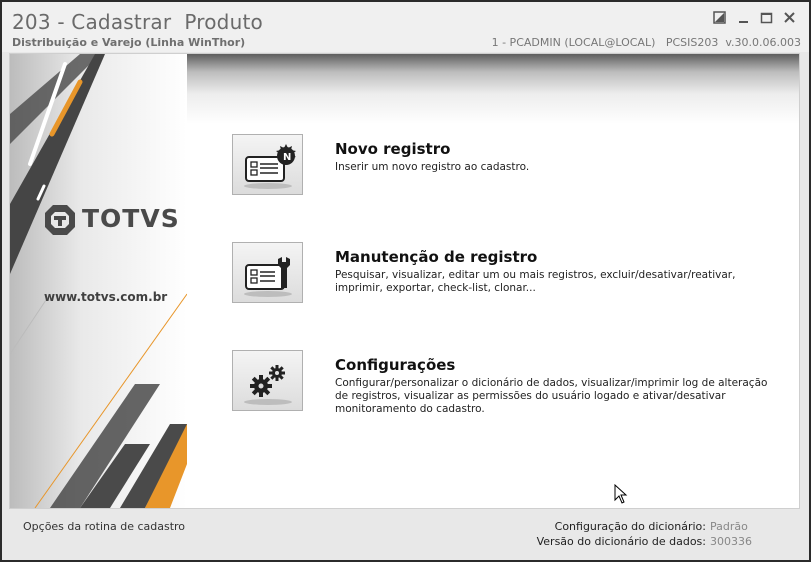 This screenshot has height=562, width=811. Describe the element at coordinates (720, 18) in the screenshot. I see `restore-icon` at that location.